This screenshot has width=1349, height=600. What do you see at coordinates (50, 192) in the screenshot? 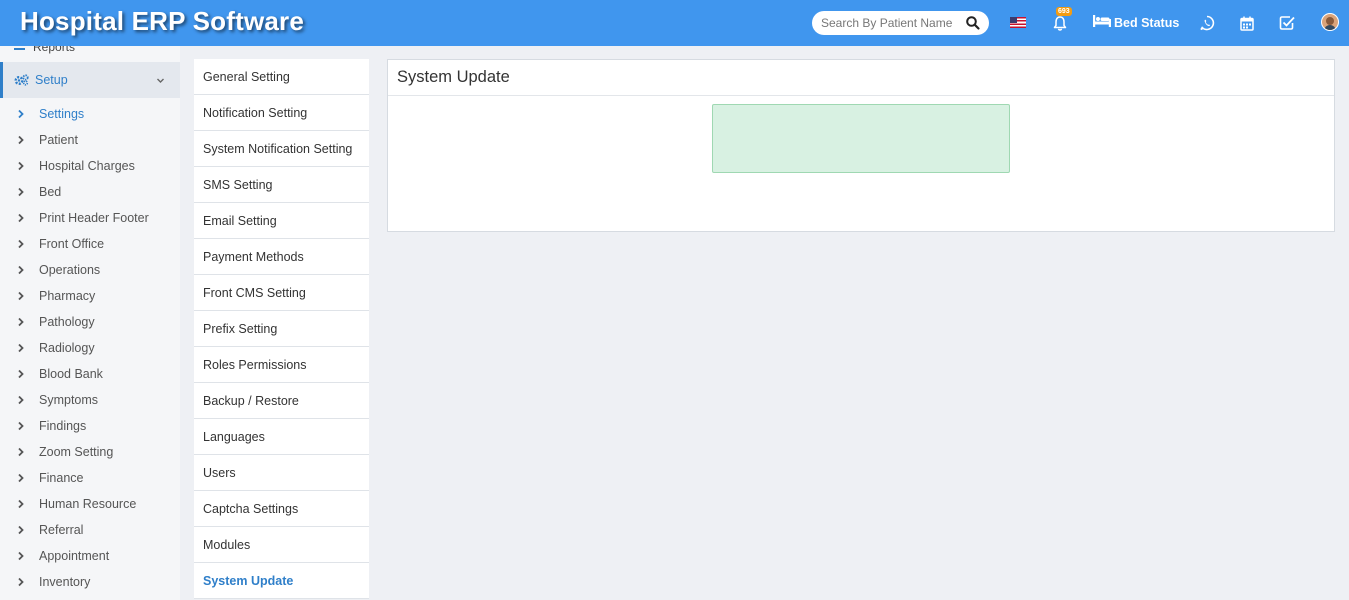
I see `sidebar-item-label: Bed` at bounding box center [50, 192].